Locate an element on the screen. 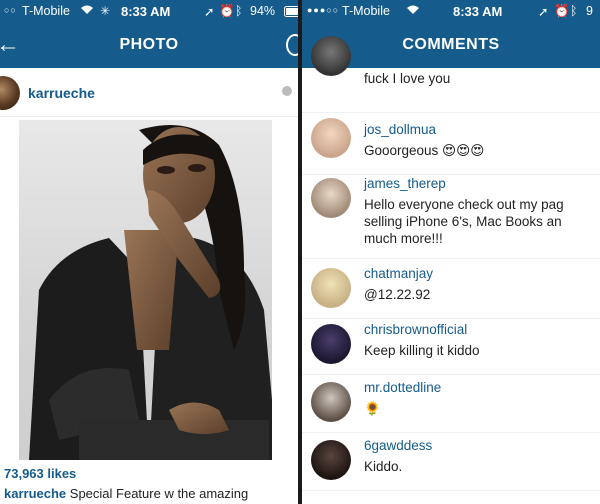 This screenshot has height=504, width=600. signal-icon: ○○ is located at coordinates (10, 10).